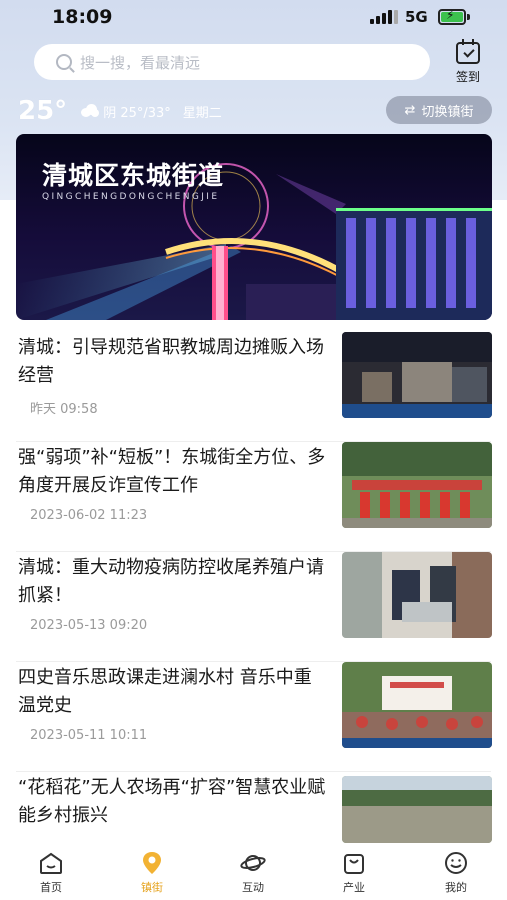 The height and width of the screenshot is (900, 507). Describe the element at coordinates (172, 801) in the screenshot. I see `news-title: “花稻花”无人农场再“扩容”智慧农业赋能乡村振兴` at that location.